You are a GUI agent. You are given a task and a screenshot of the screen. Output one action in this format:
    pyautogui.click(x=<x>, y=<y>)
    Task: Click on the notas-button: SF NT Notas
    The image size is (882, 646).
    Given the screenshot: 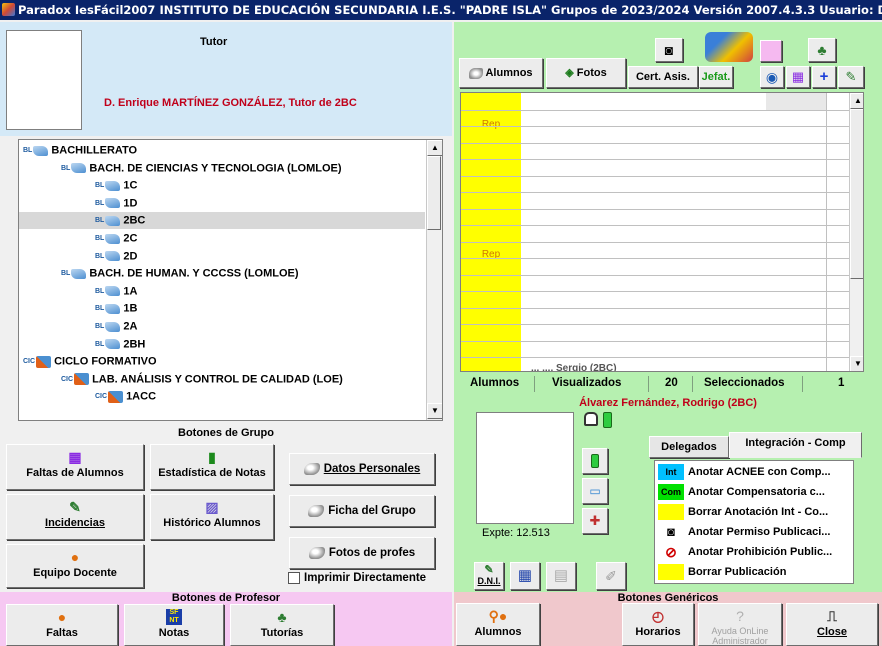 What is the action you would take?
    pyautogui.click(x=174, y=625)
    